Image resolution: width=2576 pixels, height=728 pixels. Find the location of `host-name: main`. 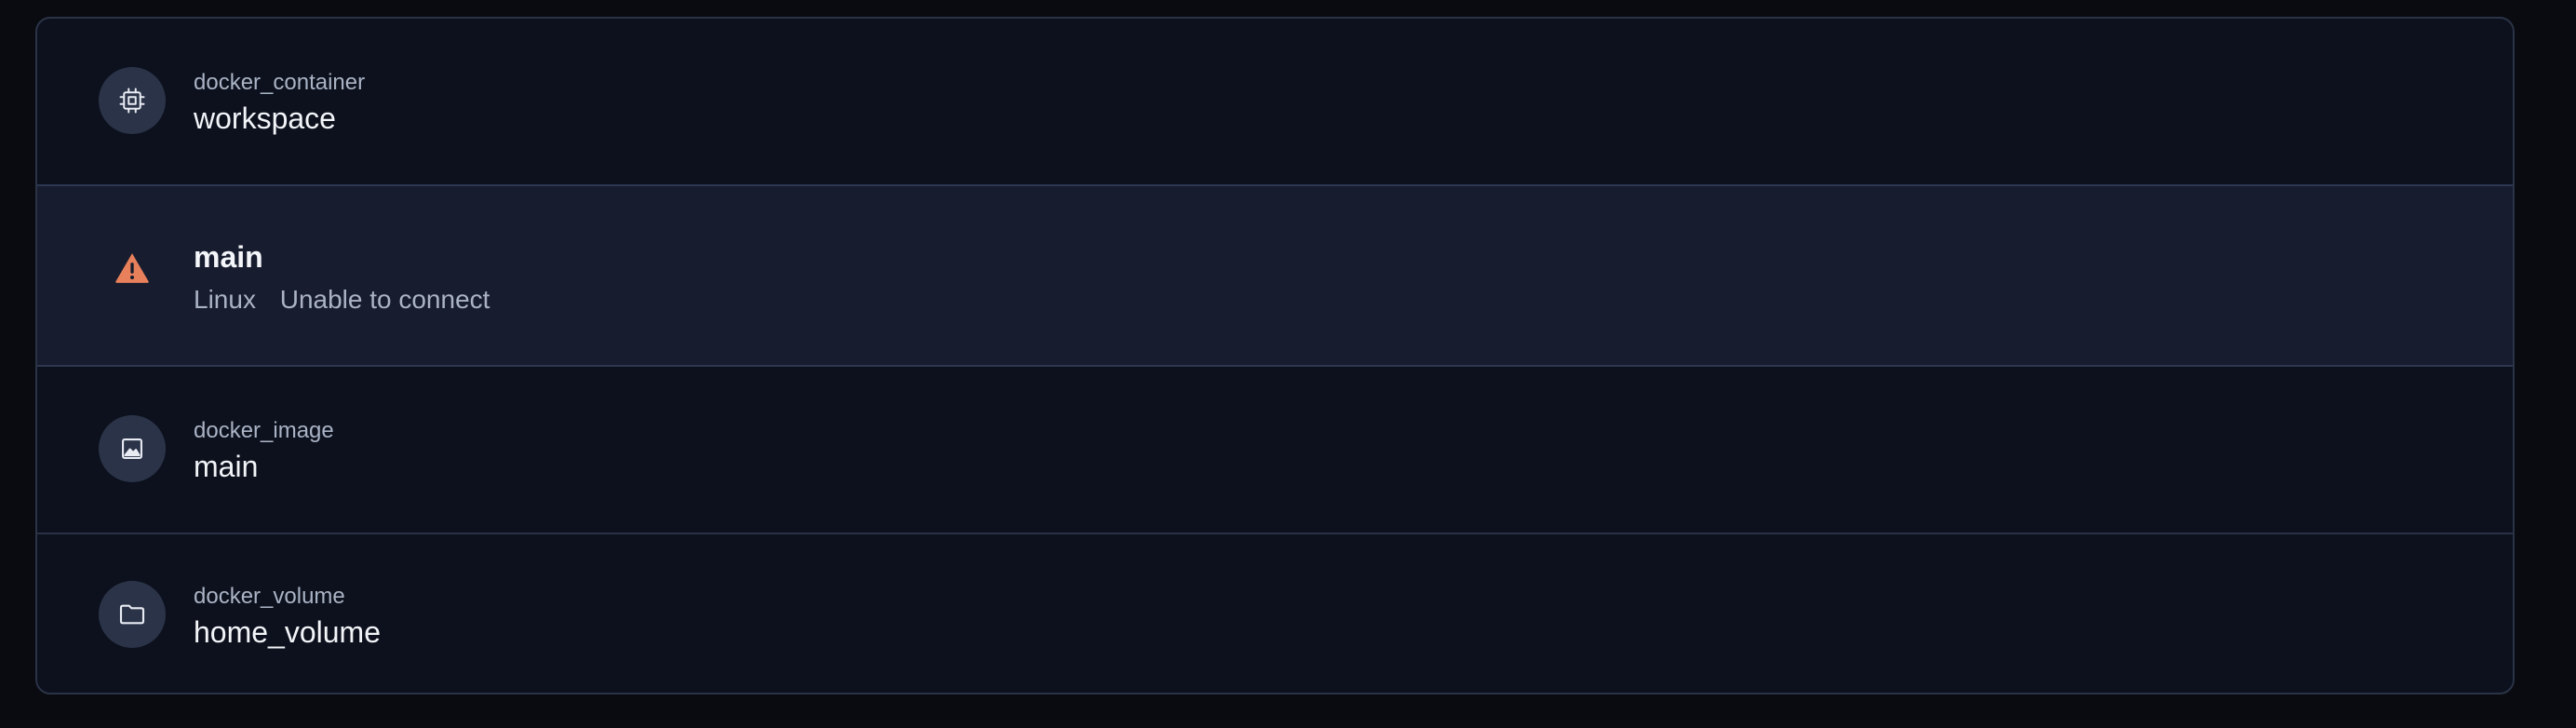

host-name: main is located at coordinates (228, 257).